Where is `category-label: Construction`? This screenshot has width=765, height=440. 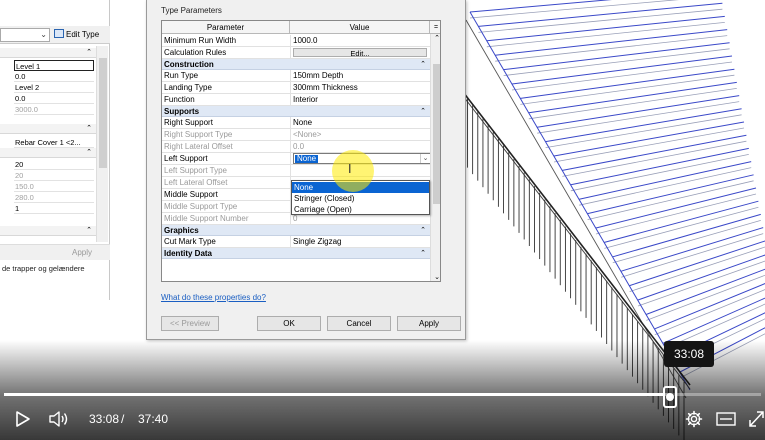 category-label: Construction is located at coordinates (189, 64).